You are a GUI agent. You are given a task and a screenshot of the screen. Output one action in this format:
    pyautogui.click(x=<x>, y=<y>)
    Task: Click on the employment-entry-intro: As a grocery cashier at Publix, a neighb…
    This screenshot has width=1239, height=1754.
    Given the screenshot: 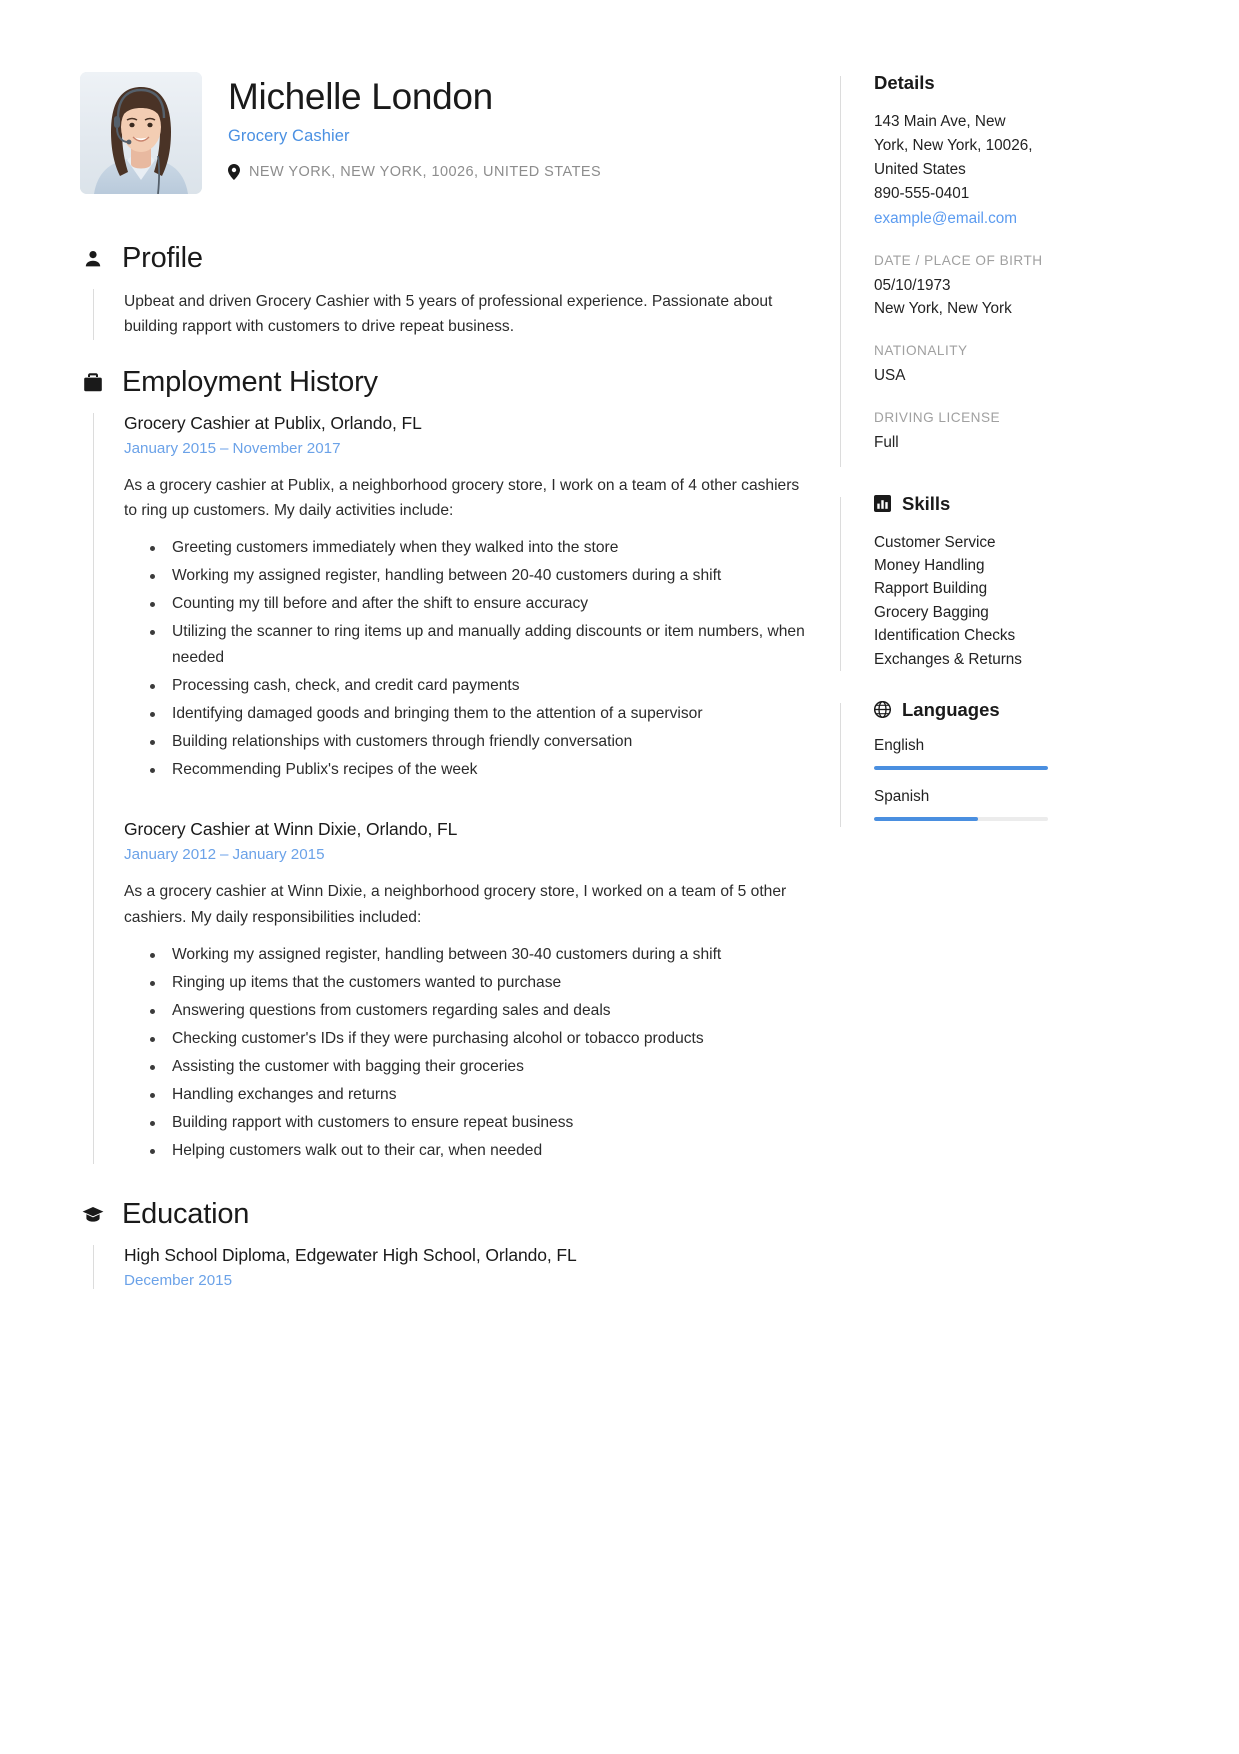 What is the action you would take?
    pyautogui.click(x=462, y=497)
    